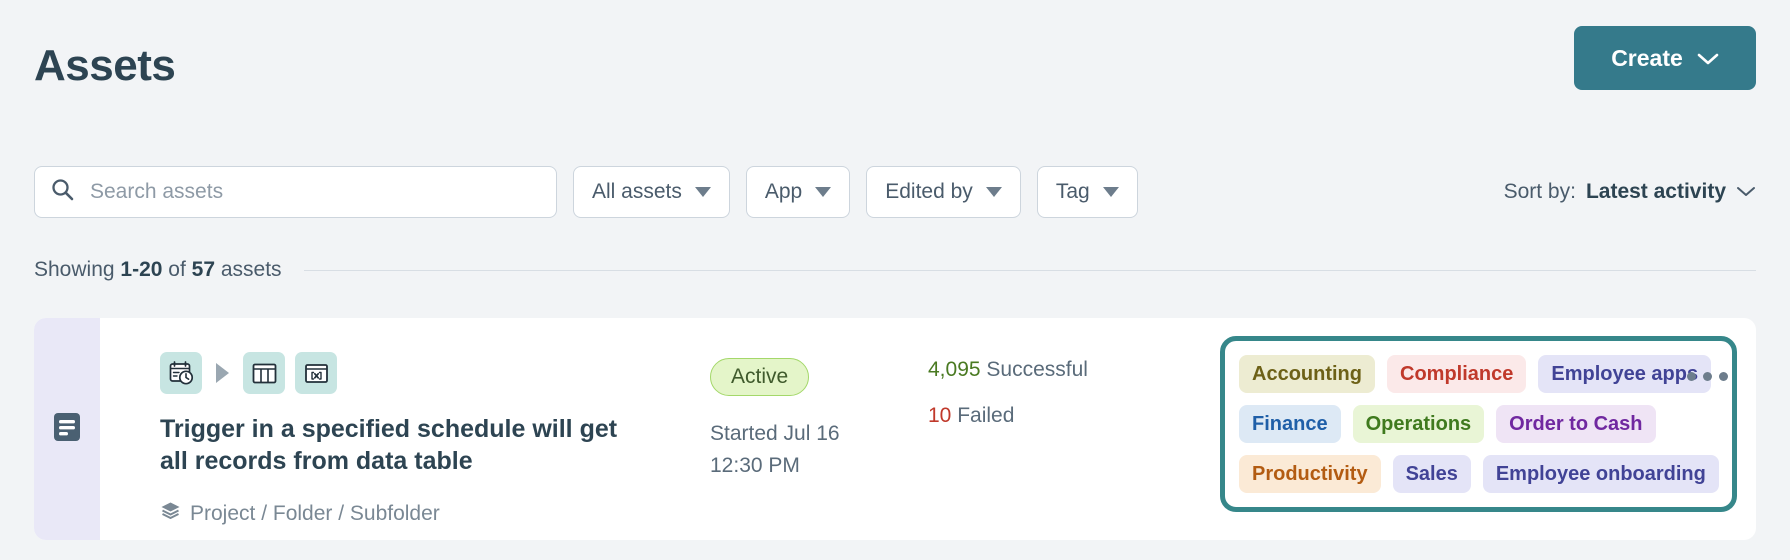  Describe the element at coordinates (203, 269) in the screenshot. I see `results-total: 57` at that location.